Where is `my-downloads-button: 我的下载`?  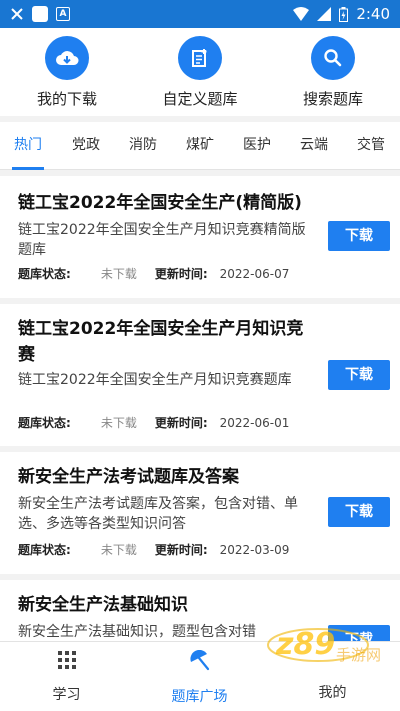 my-downloads-button: 我的下载 is located at coordinates (67, 72).